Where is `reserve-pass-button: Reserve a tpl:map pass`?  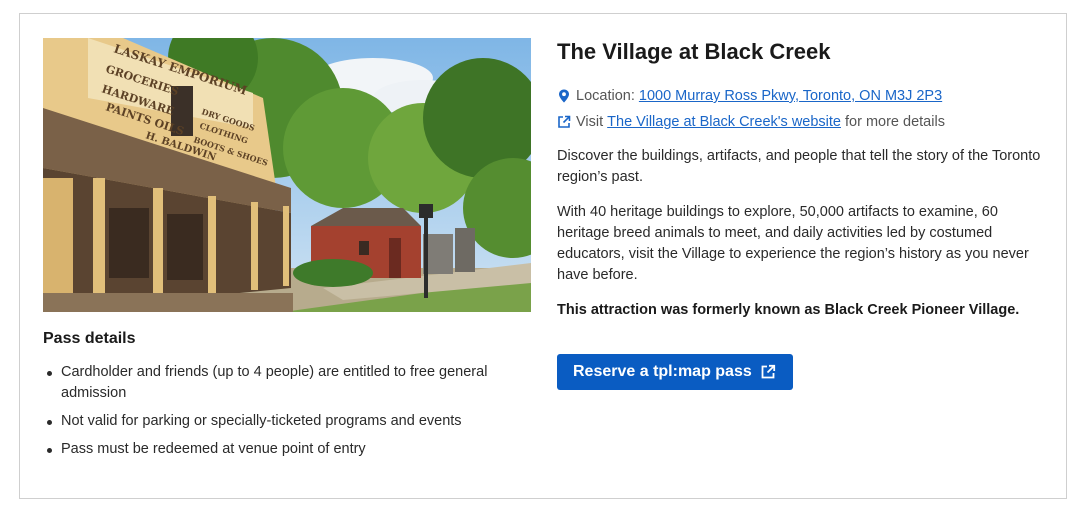 reserve-pass-button: Reserve a tpl:map pass is located at coordinates (675, 372).